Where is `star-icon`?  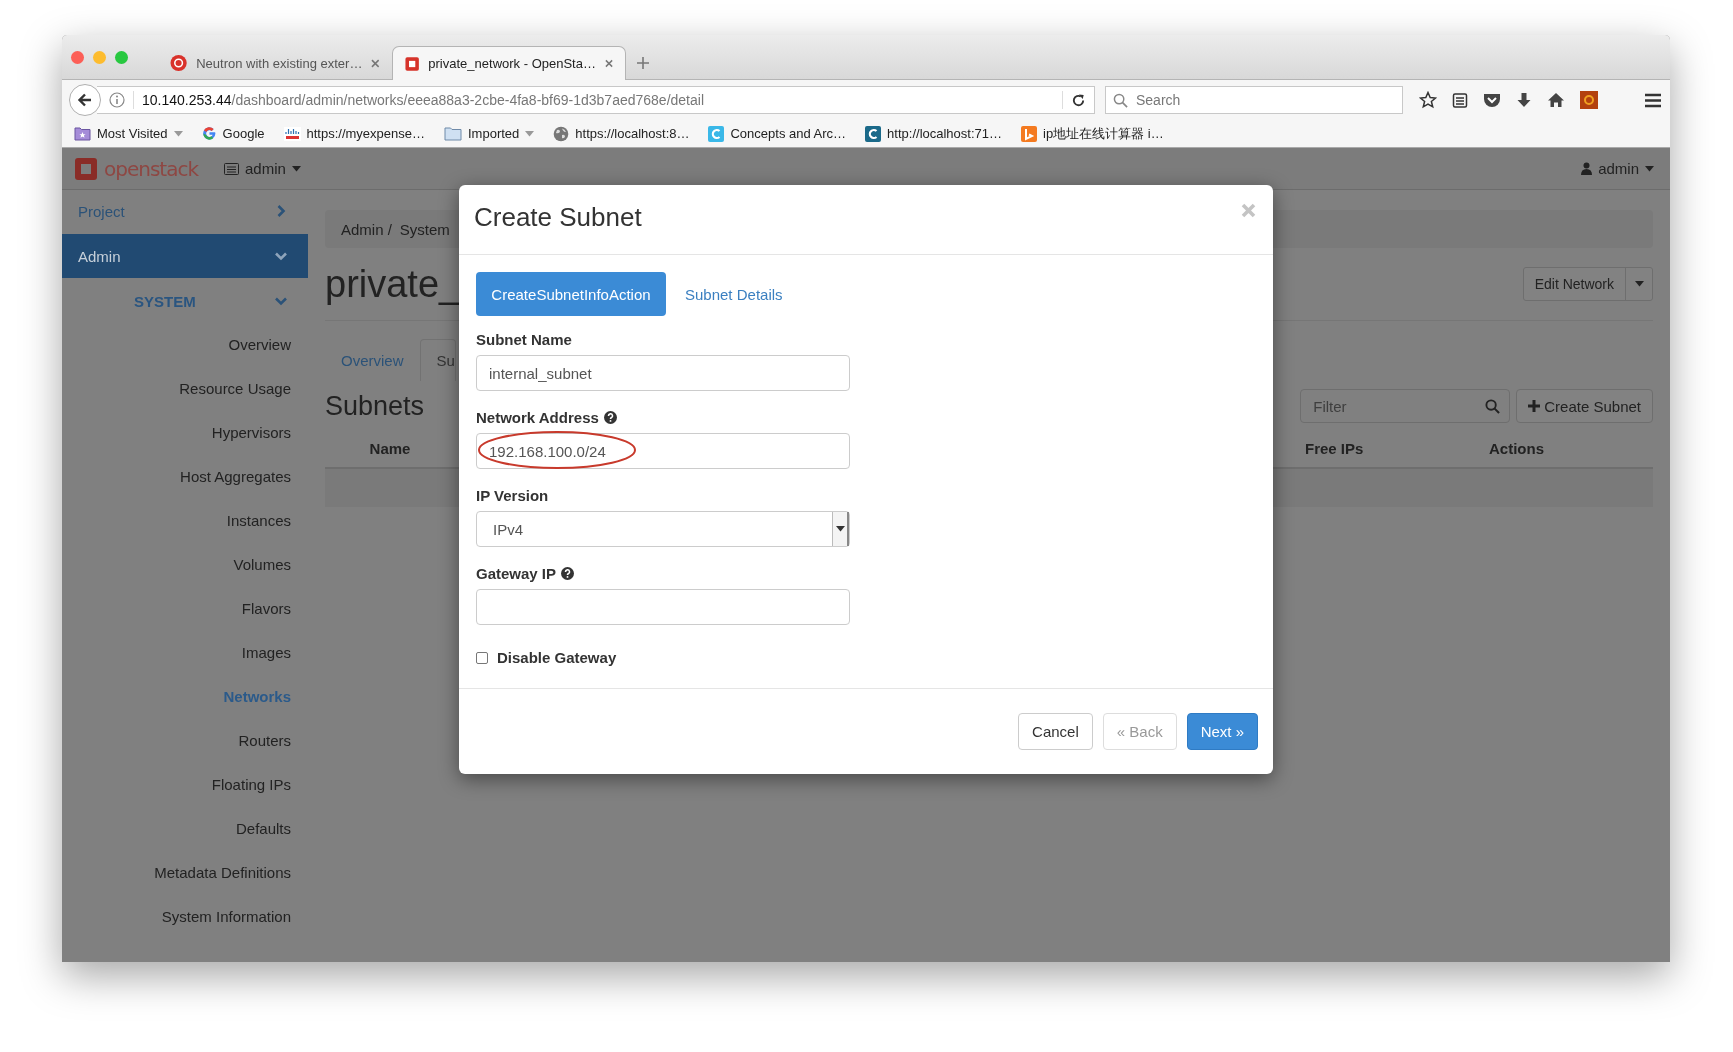 star-icon is located at coordinates (1428, 100).